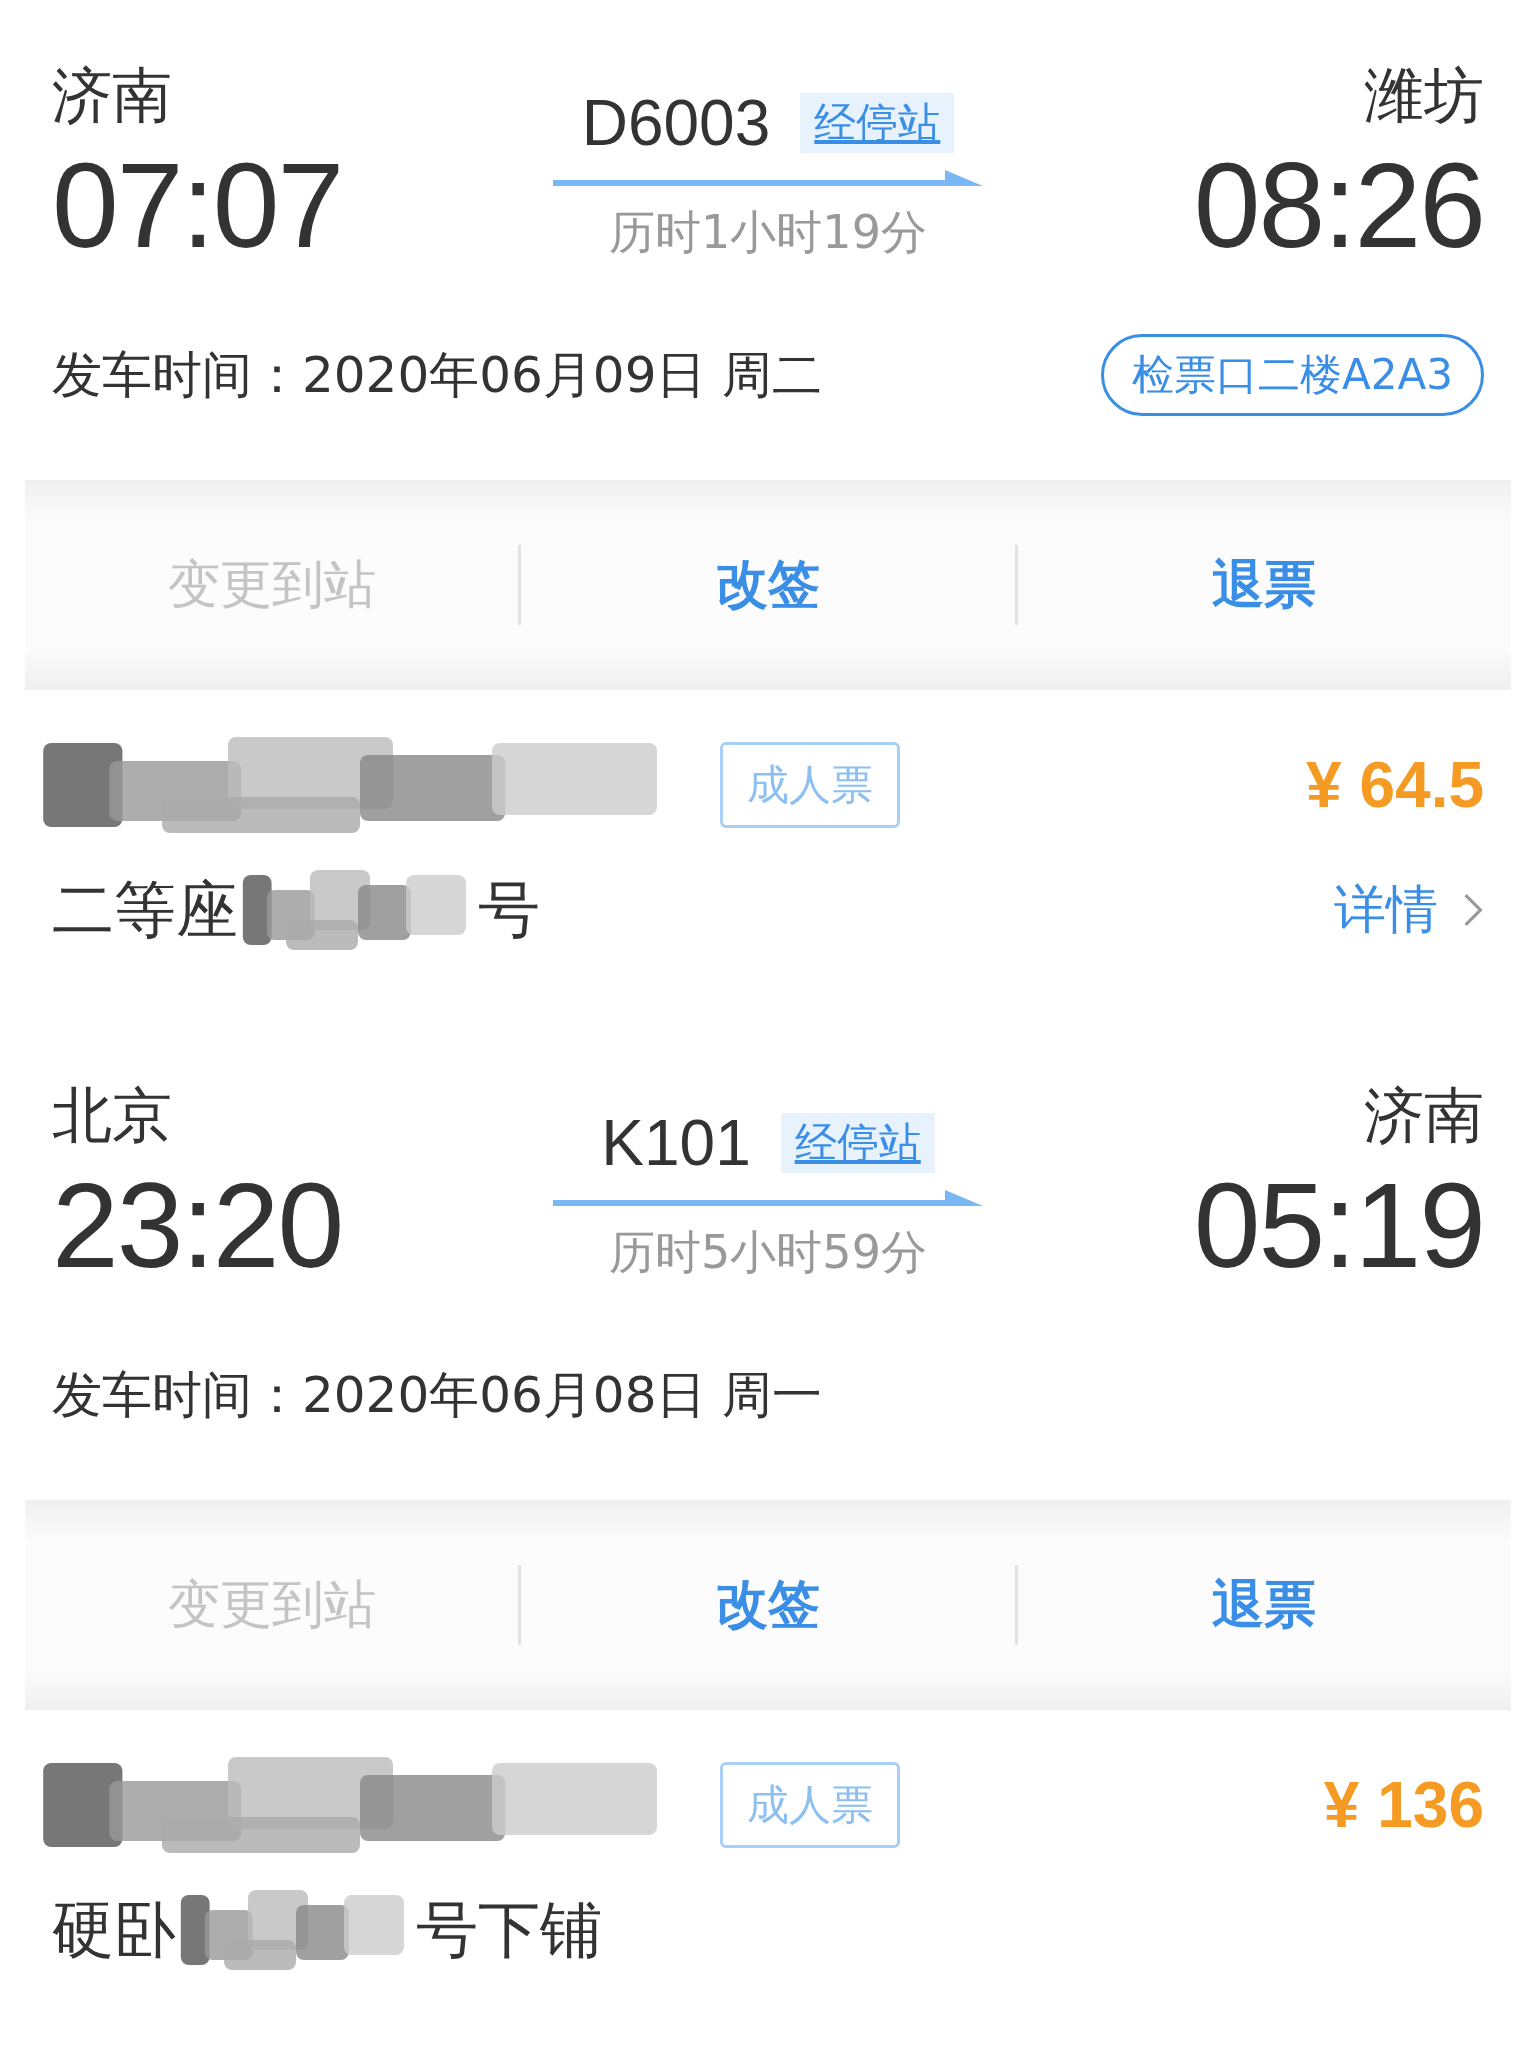 The width and height of the screenshot is (1536, 2048). What do you see at coordinates (1395, 785) in the screenshot?
I see `ticket-price: ¥ 64.5` at bounding box center [1395, 785].